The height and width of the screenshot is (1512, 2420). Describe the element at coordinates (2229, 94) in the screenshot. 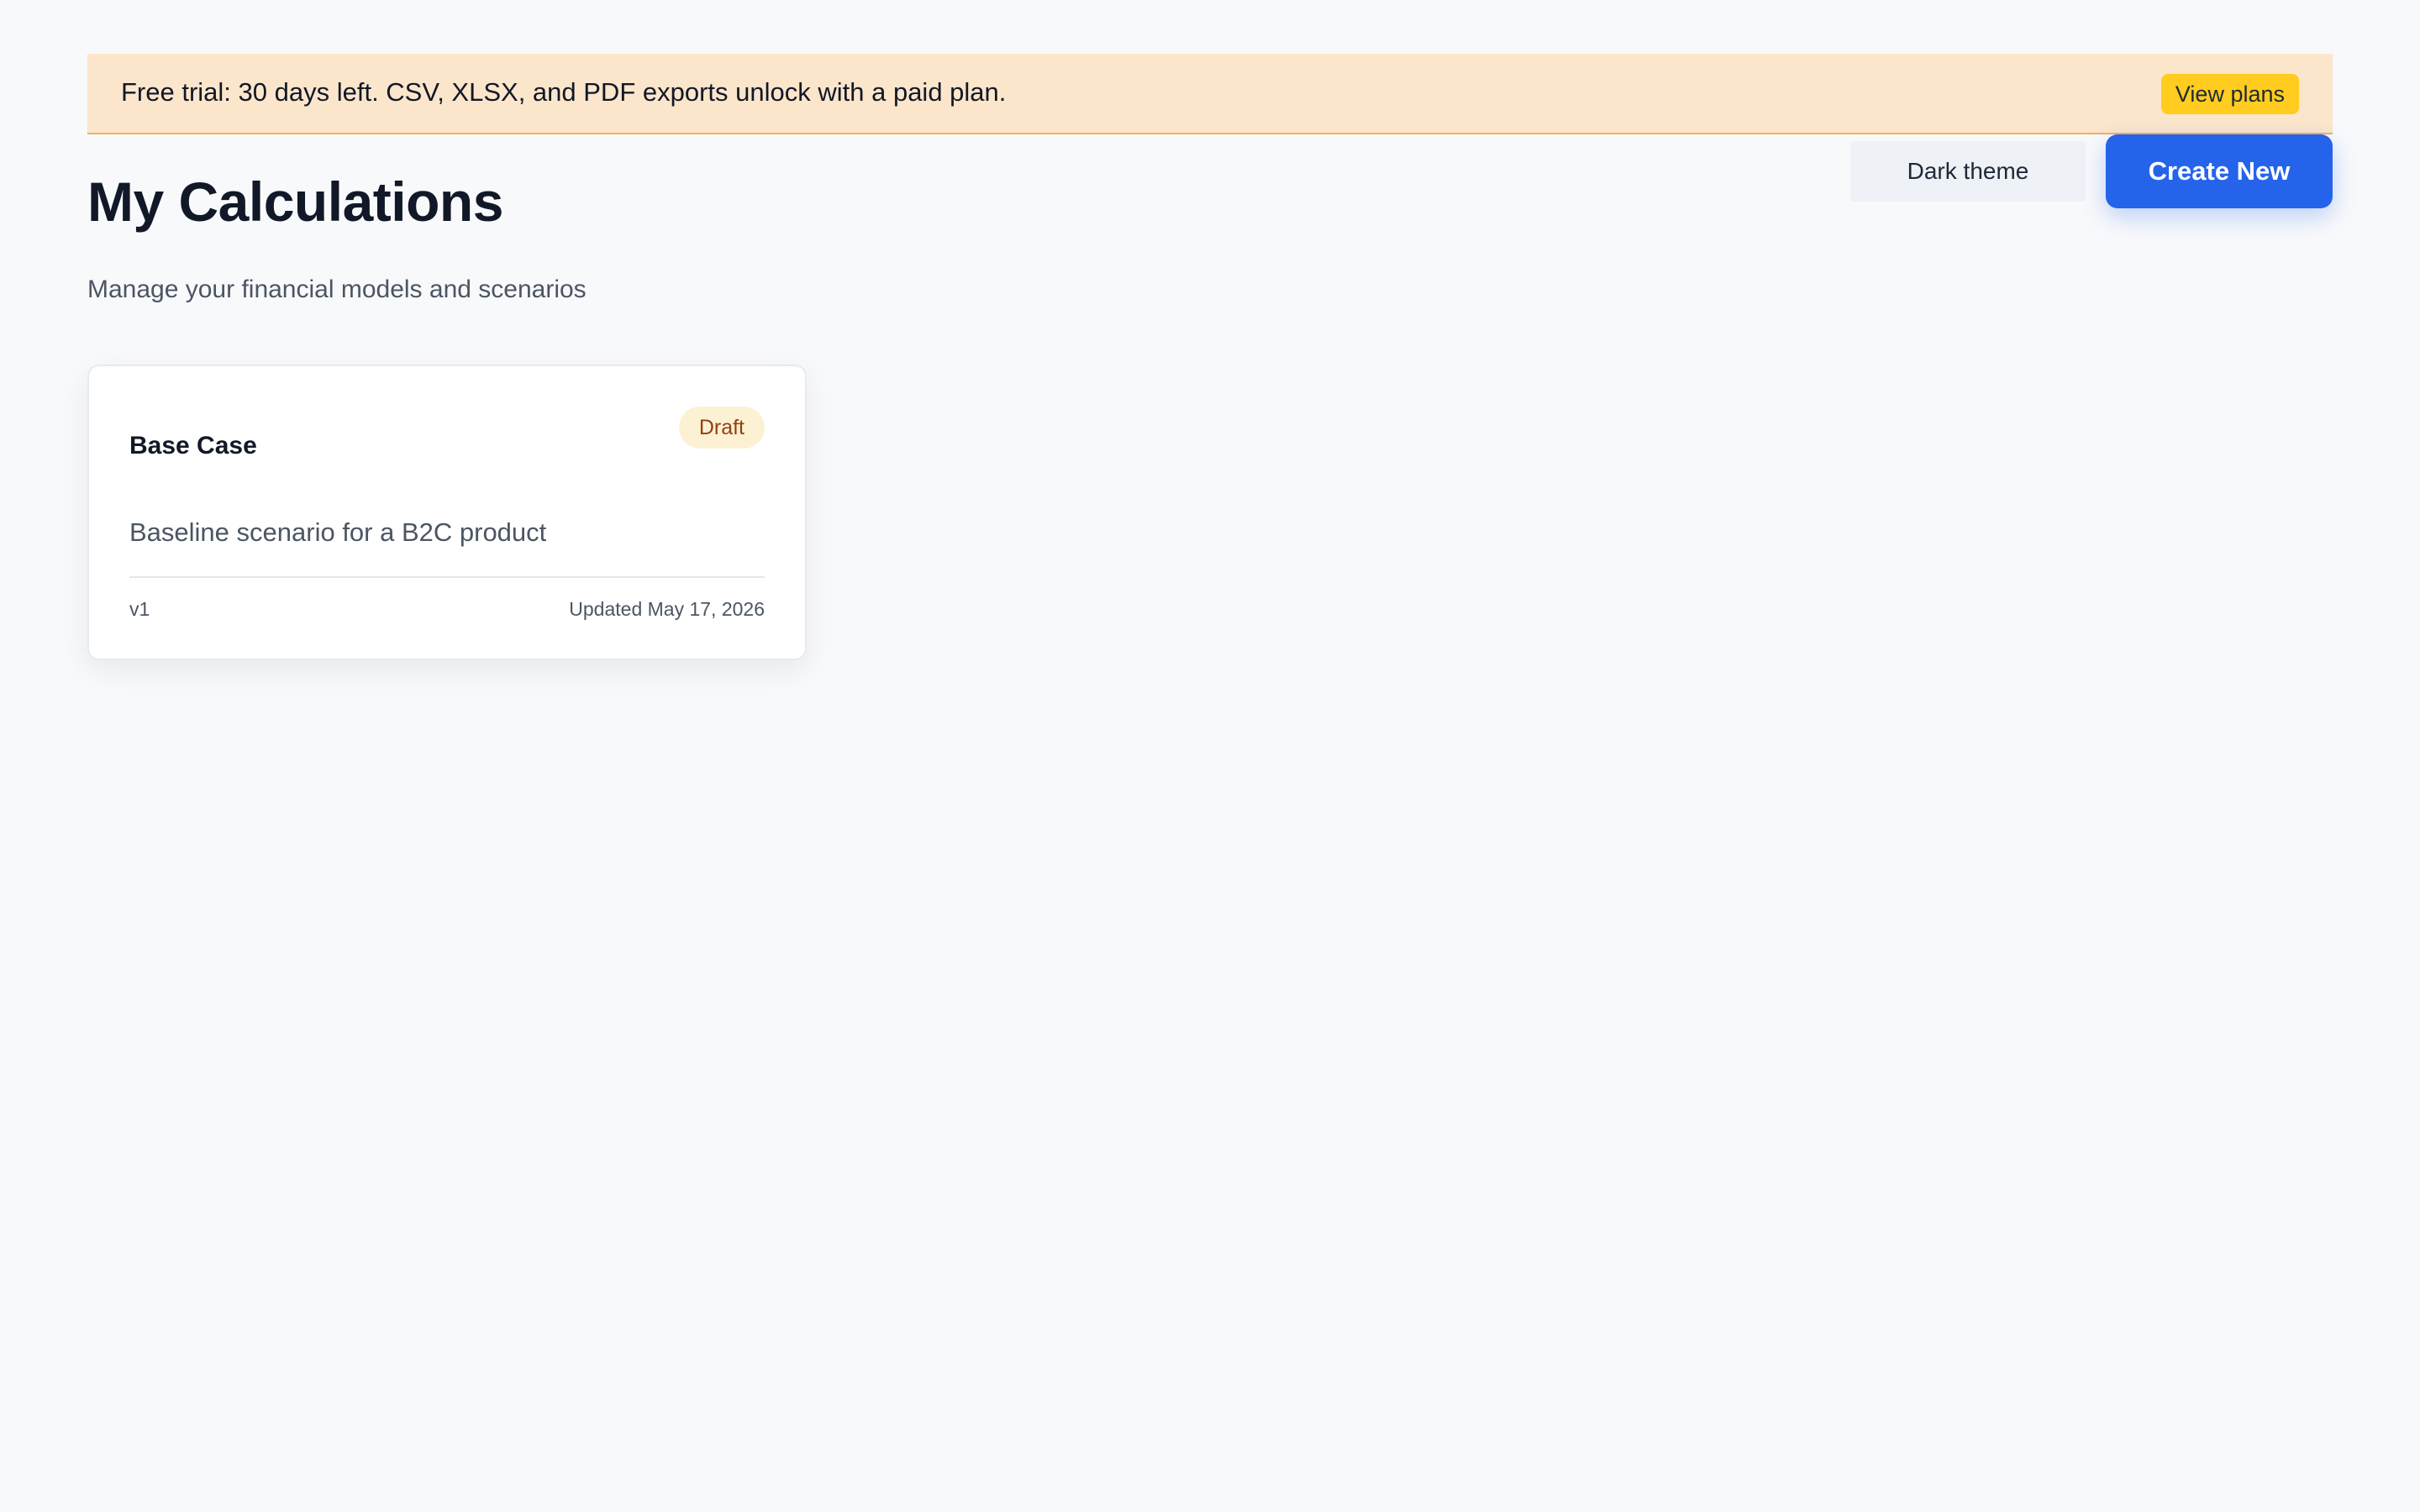

I see `view-plans-button: View plans` at that location.